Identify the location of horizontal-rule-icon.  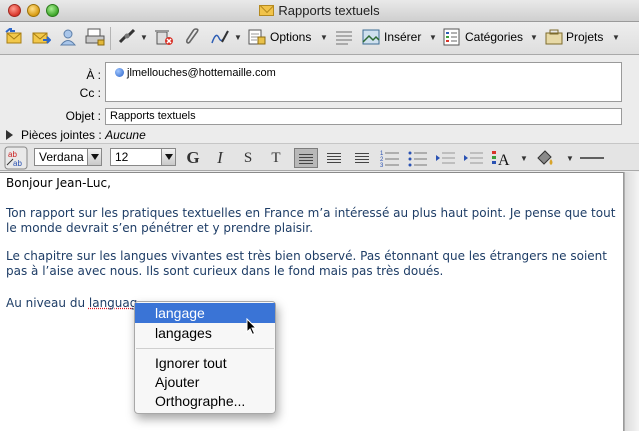
(592, 158).